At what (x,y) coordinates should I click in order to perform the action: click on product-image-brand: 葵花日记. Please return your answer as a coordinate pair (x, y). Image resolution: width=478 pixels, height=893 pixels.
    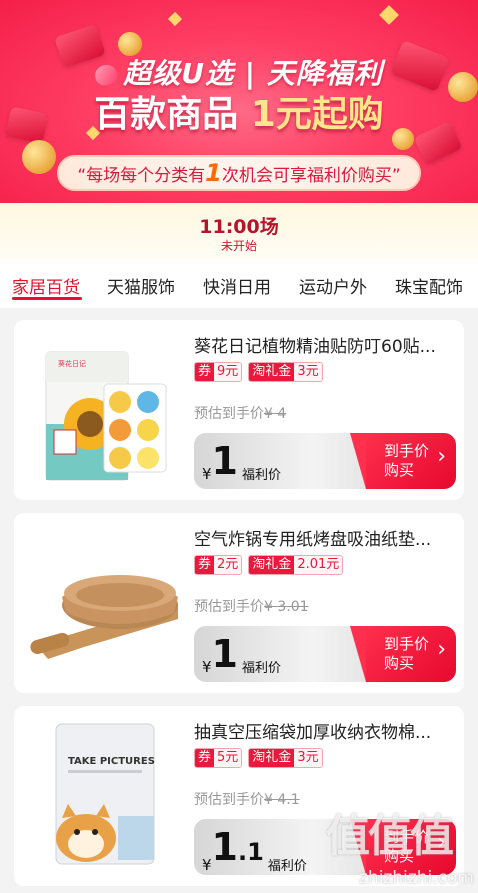
    Looking at the image, I should click on (72, 363).